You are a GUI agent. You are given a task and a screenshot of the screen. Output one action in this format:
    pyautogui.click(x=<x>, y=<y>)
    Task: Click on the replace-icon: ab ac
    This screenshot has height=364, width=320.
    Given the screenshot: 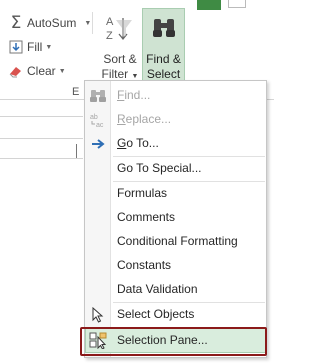 What is the action you would take?
    pyautogui.click(x=98, y=119)
    